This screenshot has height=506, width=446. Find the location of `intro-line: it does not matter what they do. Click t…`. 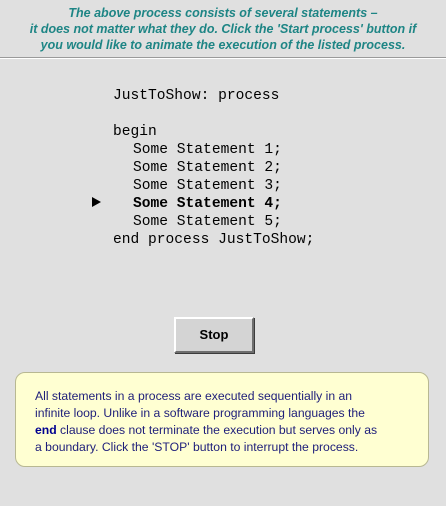

intro-line: it does not matter what they do. Click t… is located at coordinates (223, 29).